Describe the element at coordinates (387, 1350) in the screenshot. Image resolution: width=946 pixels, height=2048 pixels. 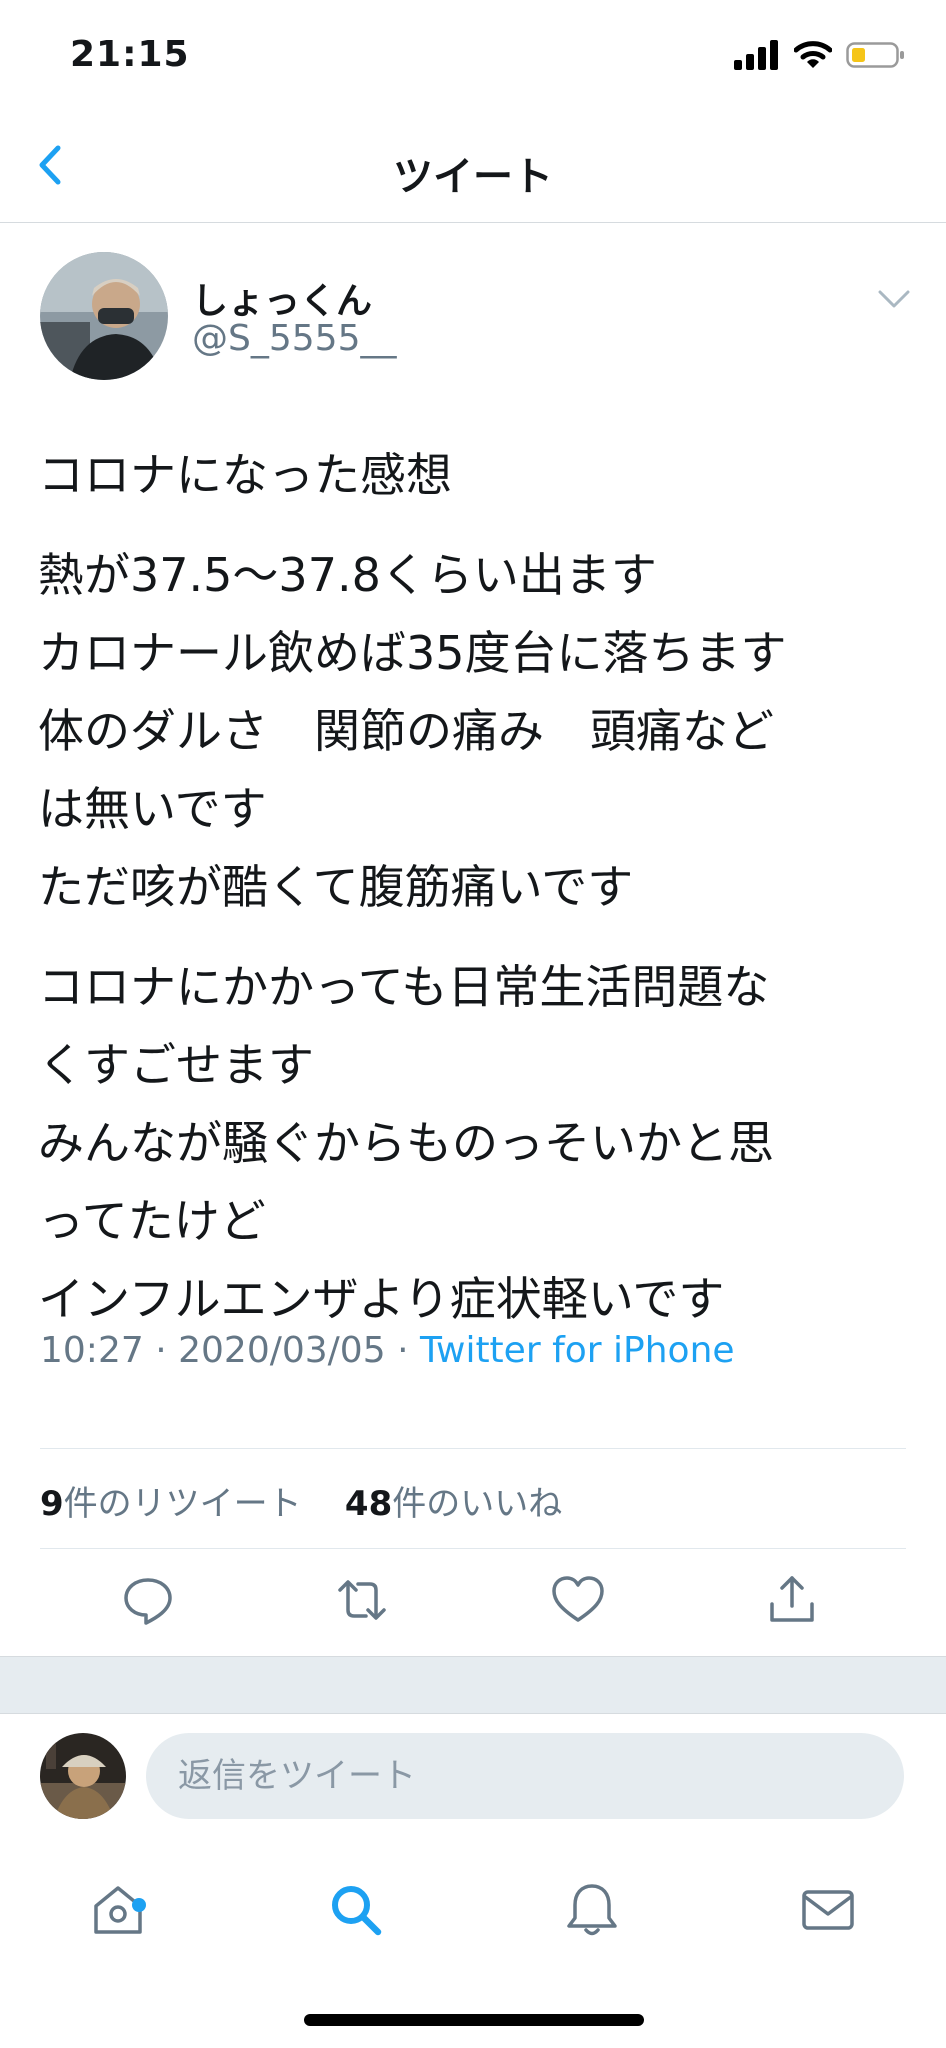
I see `tweet-meta: 10:27 · 2020/03/05 · Twitter for iPhone` at that location.